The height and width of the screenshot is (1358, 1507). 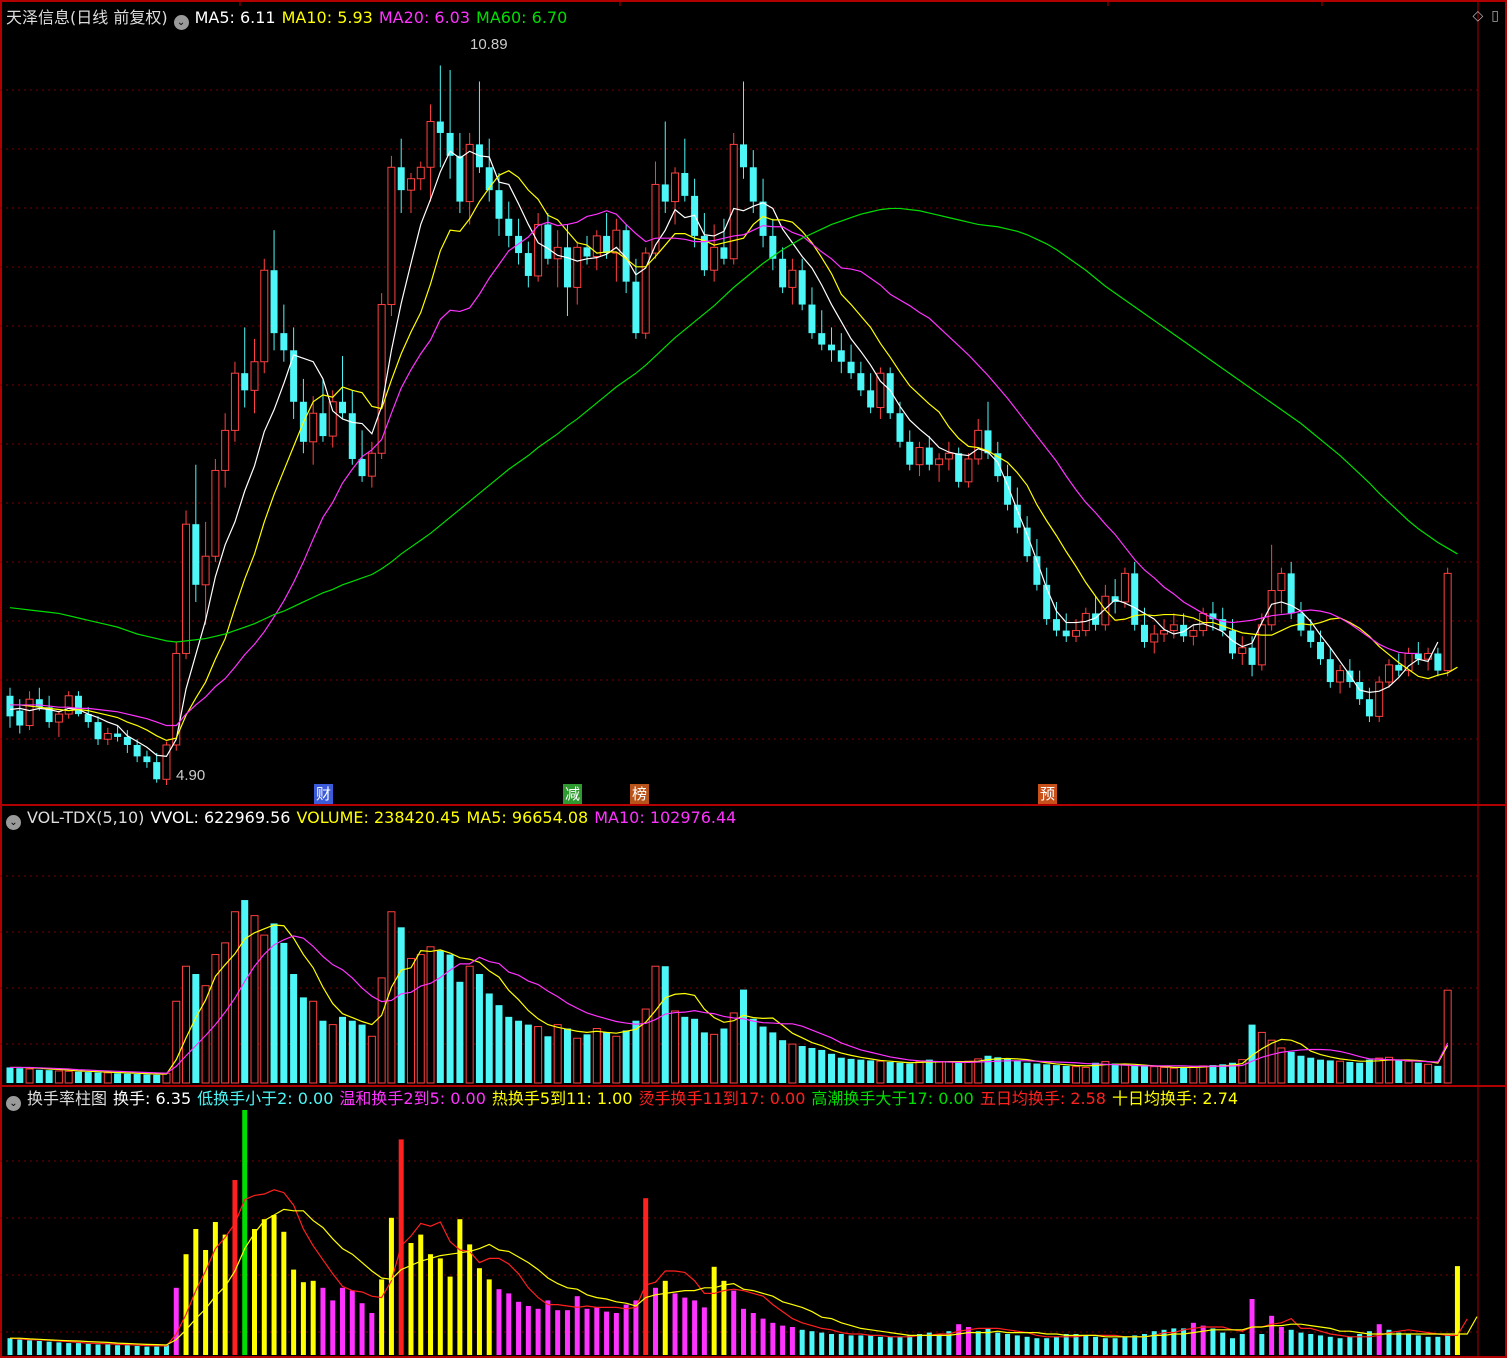 What do you see at coordinates (1495, 16) in the screenshot?
I see `maximize-icon: ▯` at bounding box center [1495, 16].